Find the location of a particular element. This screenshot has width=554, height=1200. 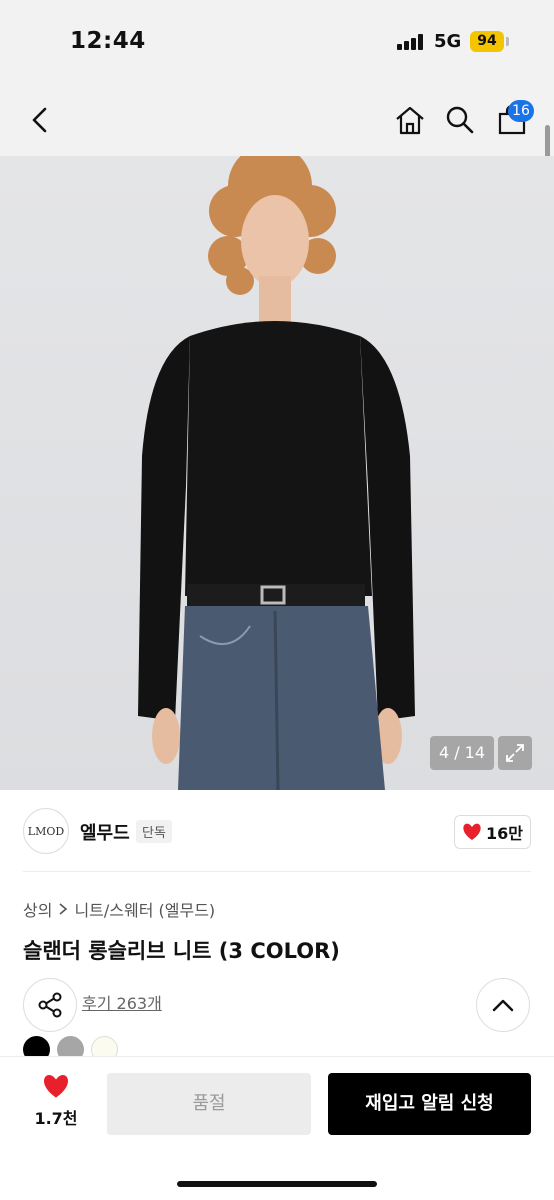

breadcrumb-category: 상의 is located at coordinates (37, 909).